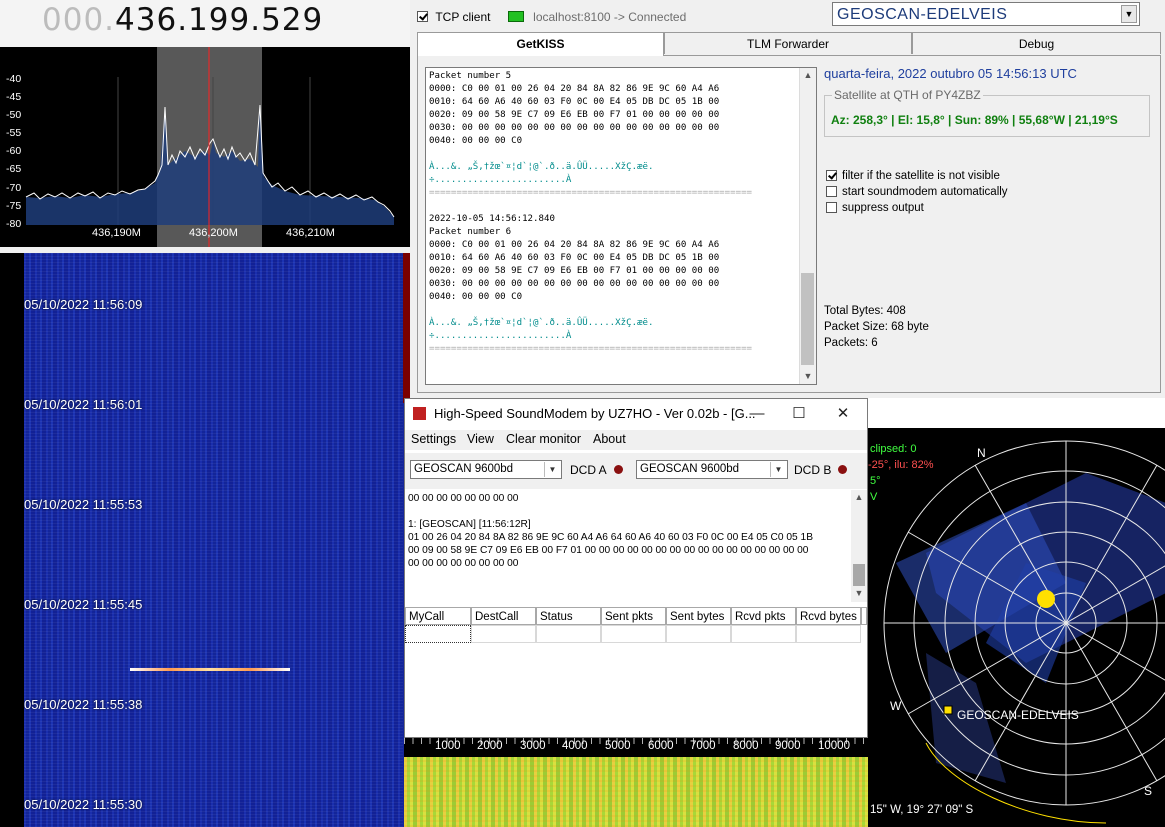 This screenshot has width=1165, height=827. I want to click on menu-settings: Settings, so click(433, 439).